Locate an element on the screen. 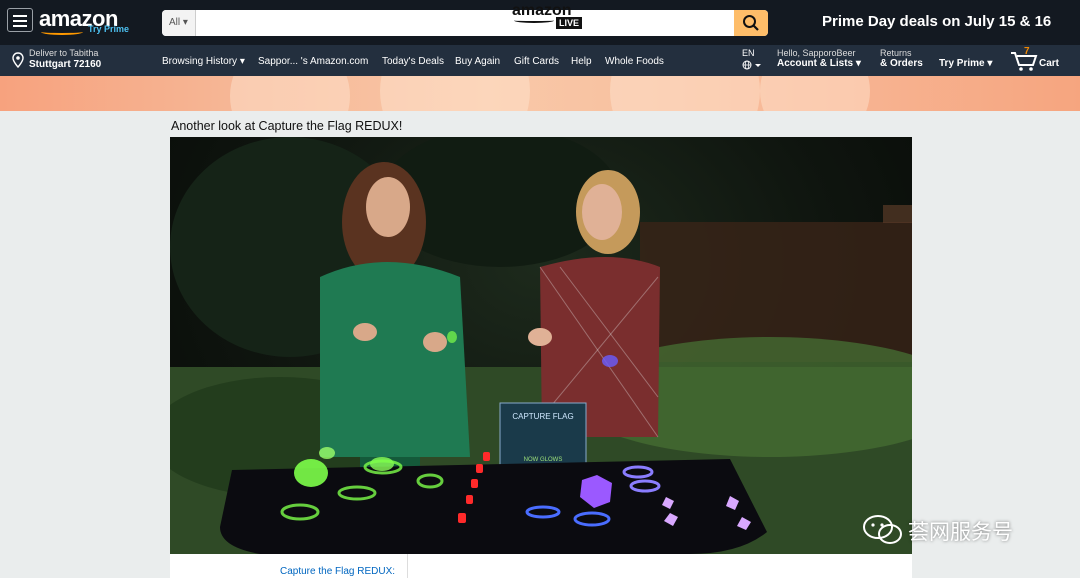  product-box-tagline: NOW GLOWS is located at coordinates (543, 460).